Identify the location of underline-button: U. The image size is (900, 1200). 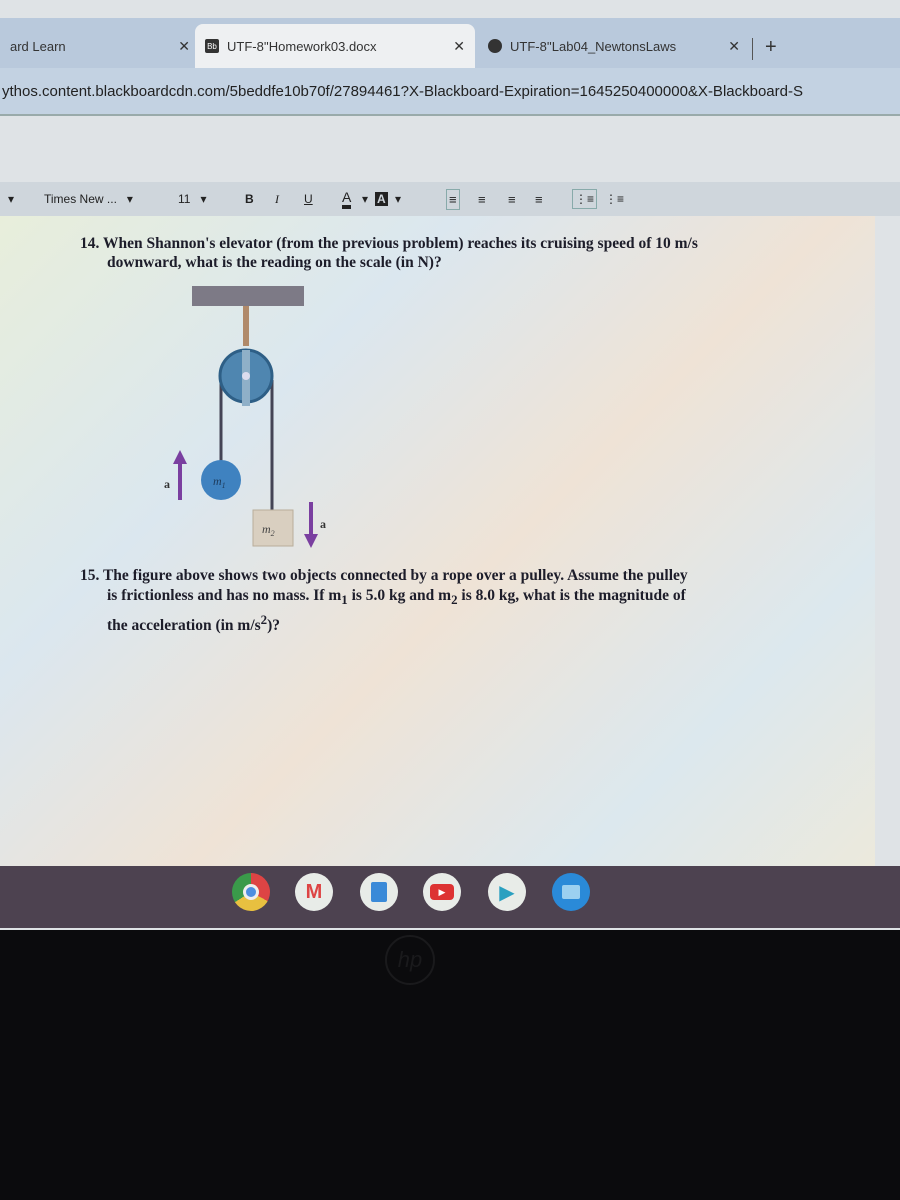
(308, 199).